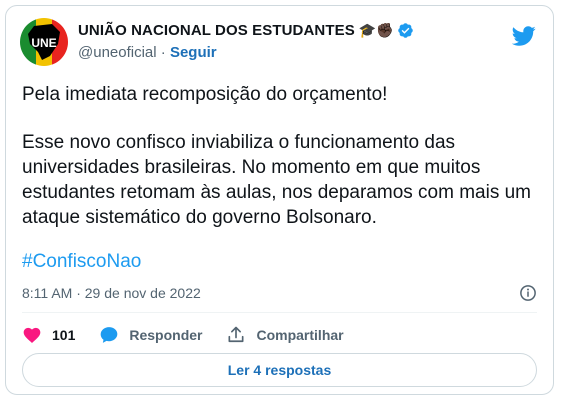 The height and width of the screenshot is (402, 561). I want to click on display-name-row: UNIÃO NACIONAL DOS ESTUDANTES 🎓✊🏿, so click(246, 30).